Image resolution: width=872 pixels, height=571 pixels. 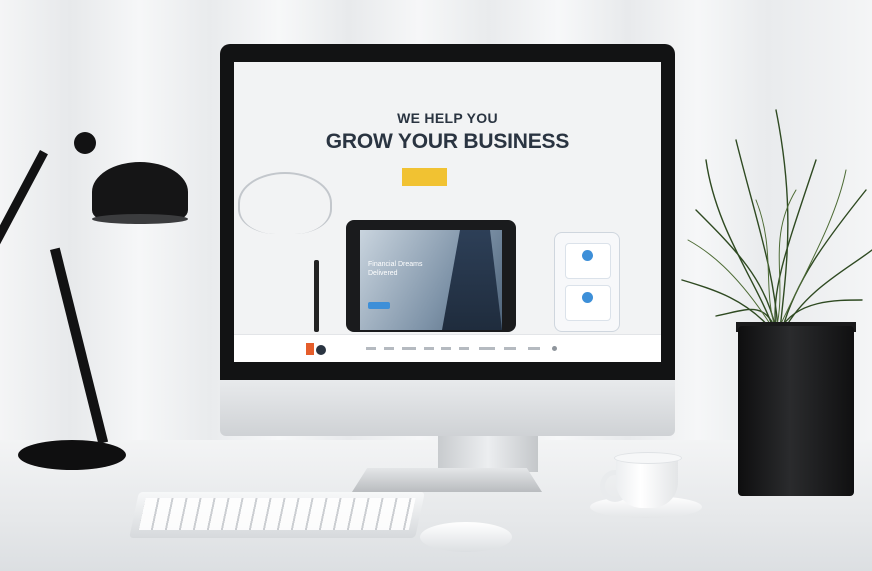 I want to click on headphones-image, so click(x=285, y=203).